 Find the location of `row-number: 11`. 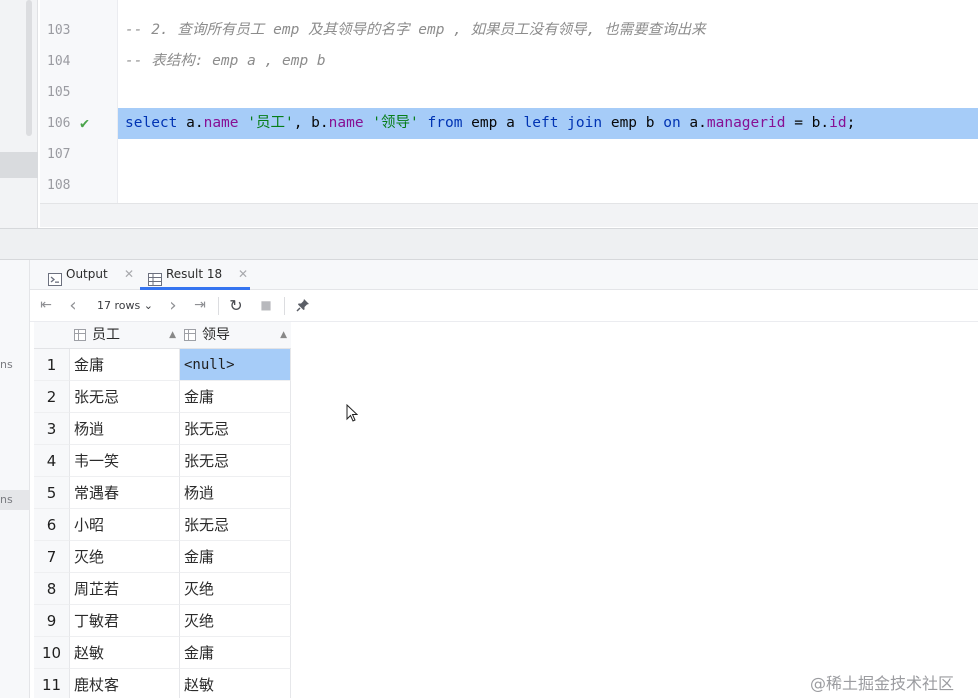

row-number: 11 is located at coordinates (52, 683).